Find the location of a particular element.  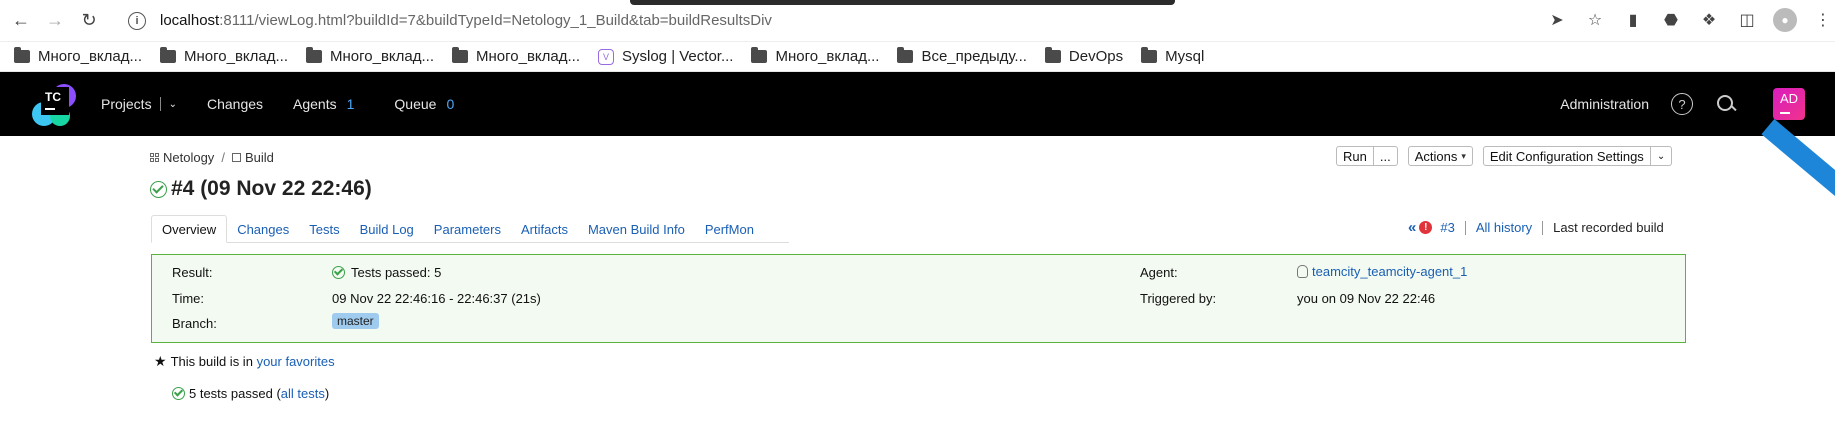

branch-badge: master is located at coordinates (355, 321).